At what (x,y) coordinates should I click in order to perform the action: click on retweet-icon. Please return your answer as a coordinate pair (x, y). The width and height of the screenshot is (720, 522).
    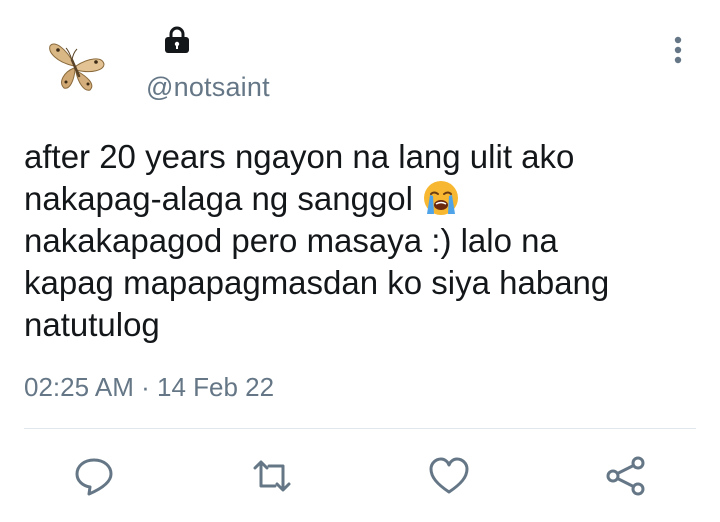
    Looking at the image, I should click on (272, 476).